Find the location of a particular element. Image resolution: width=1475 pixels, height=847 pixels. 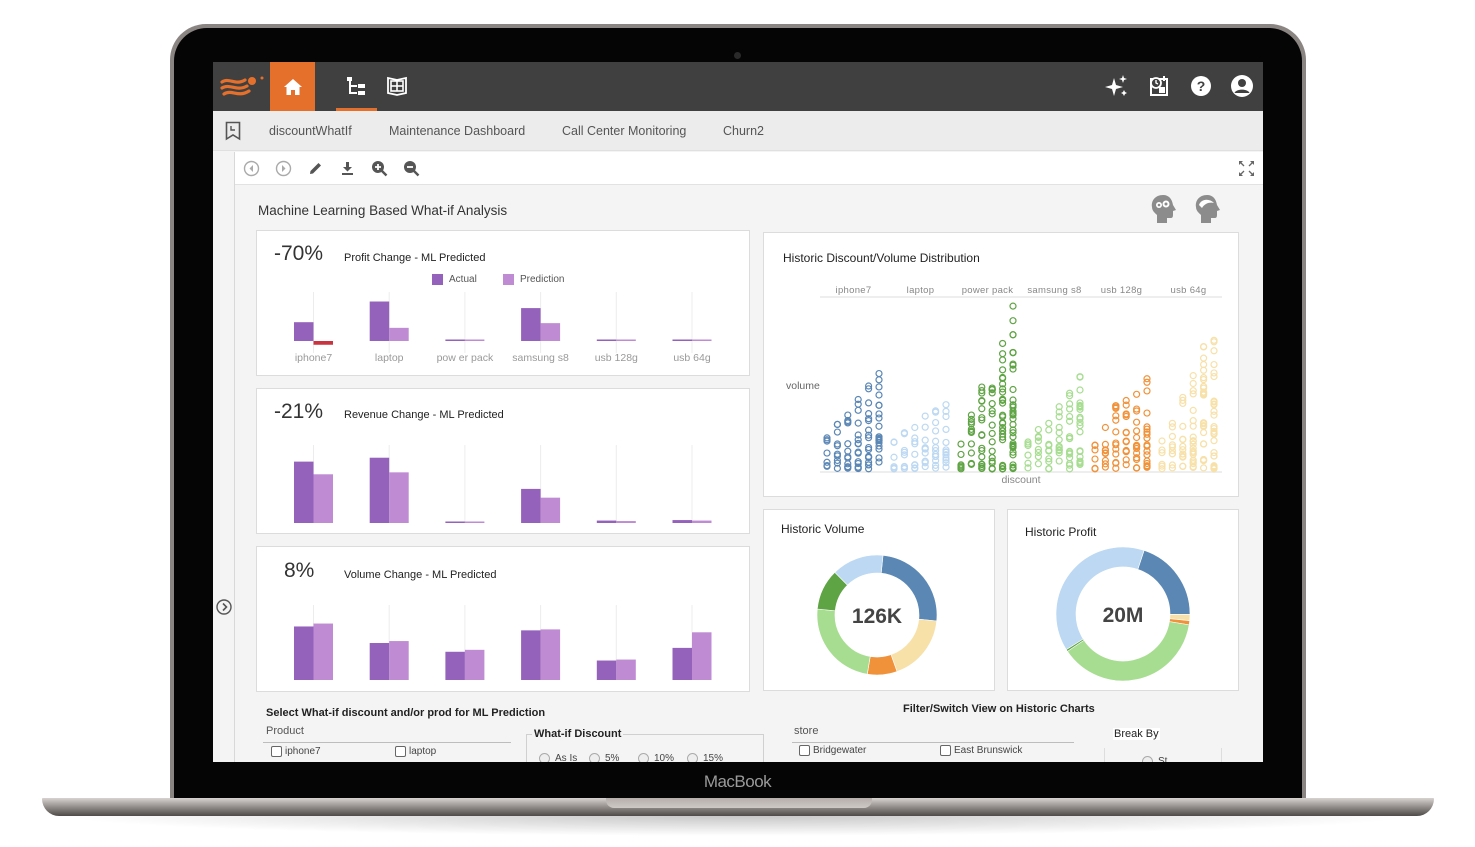

tab-churn2: Churn2 is located at coordinates (743, 131).